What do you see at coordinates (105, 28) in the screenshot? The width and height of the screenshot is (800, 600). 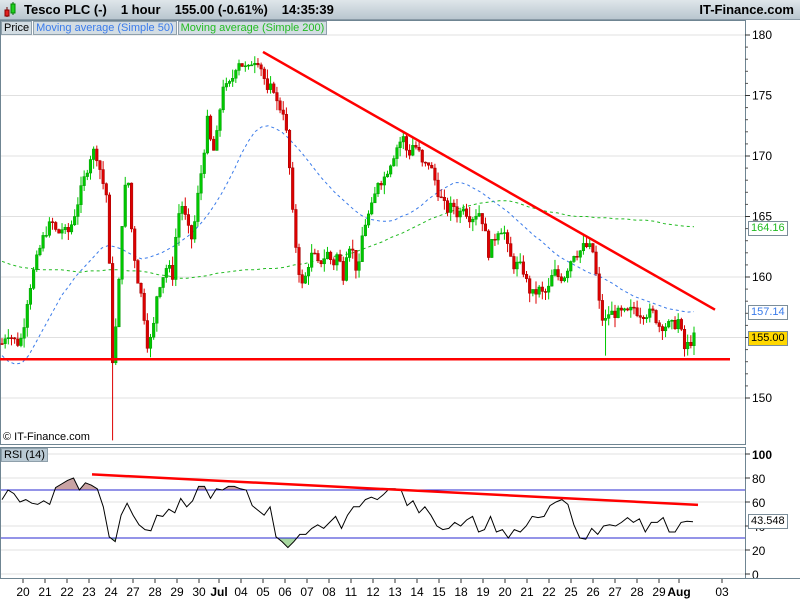 I see `legend-ma50: Moving average (Simple 50)` at bounding box center [105, 28].